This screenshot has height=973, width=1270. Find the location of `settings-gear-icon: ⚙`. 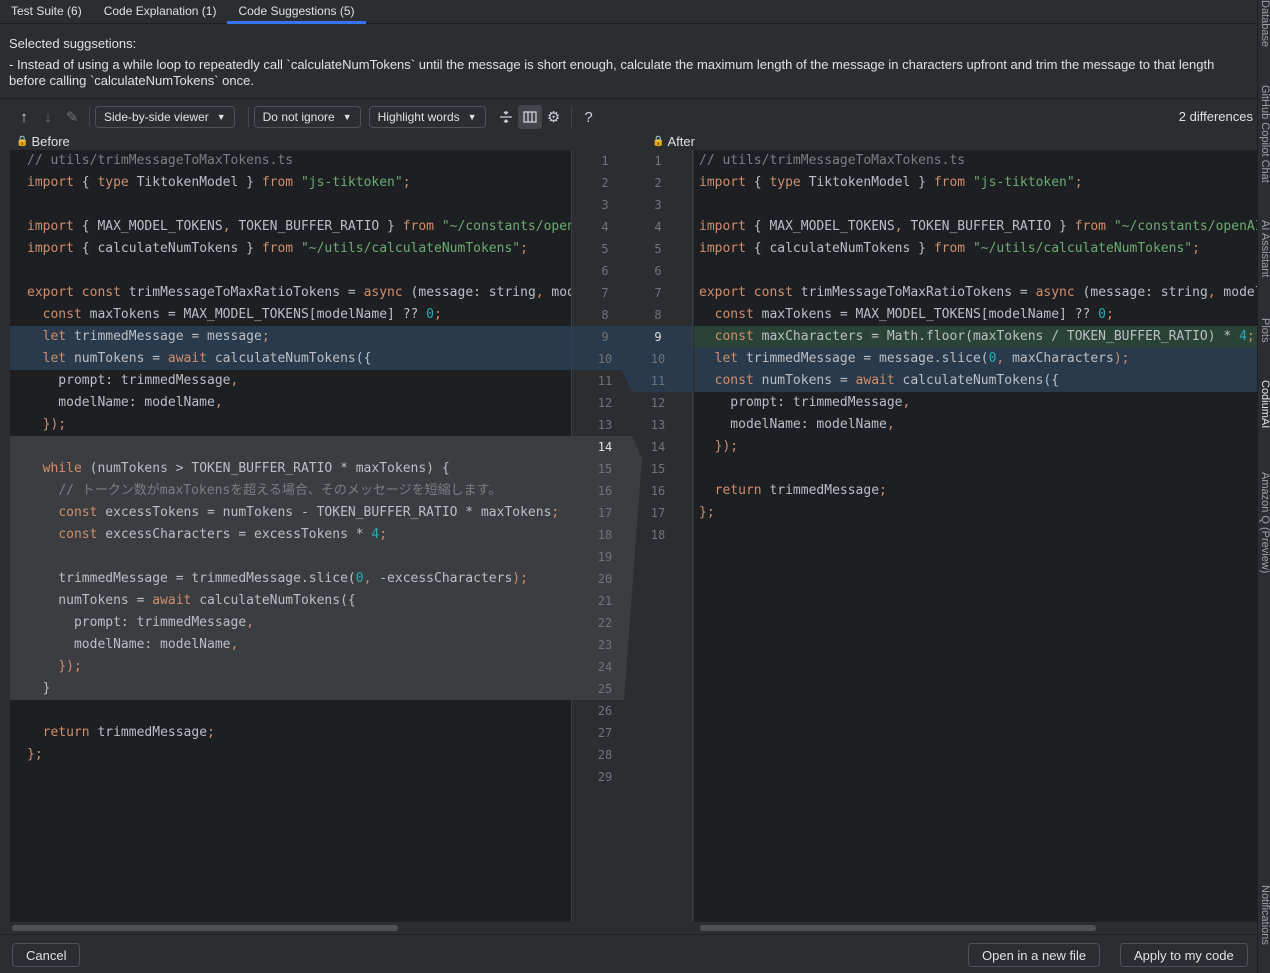

settings-gear-icon: ⚙ is located at coordinates (554, 117).